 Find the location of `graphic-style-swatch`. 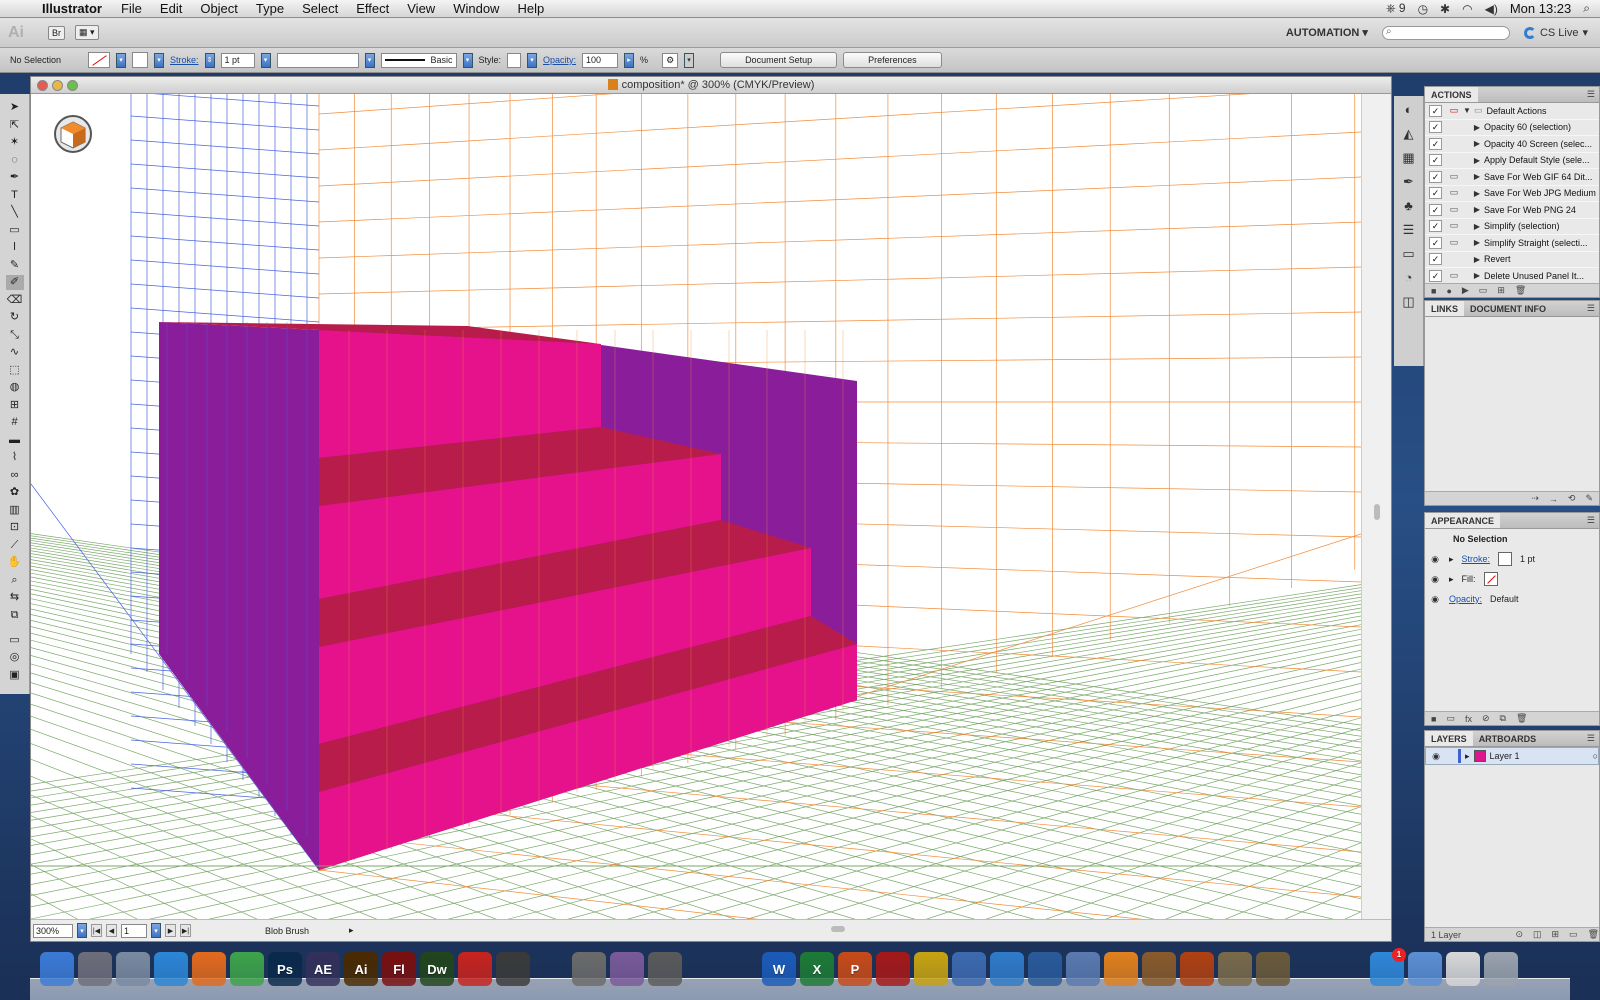

graphic-style-swatch is located at coordinates (514, 60).